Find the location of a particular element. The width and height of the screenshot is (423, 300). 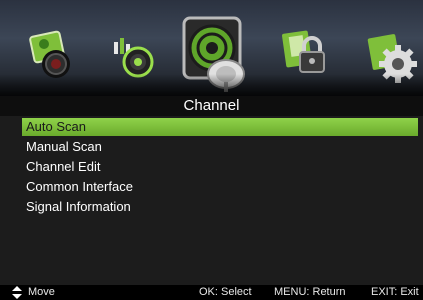

menu-item-label: Signal Information is located at coordinates (78, 206).